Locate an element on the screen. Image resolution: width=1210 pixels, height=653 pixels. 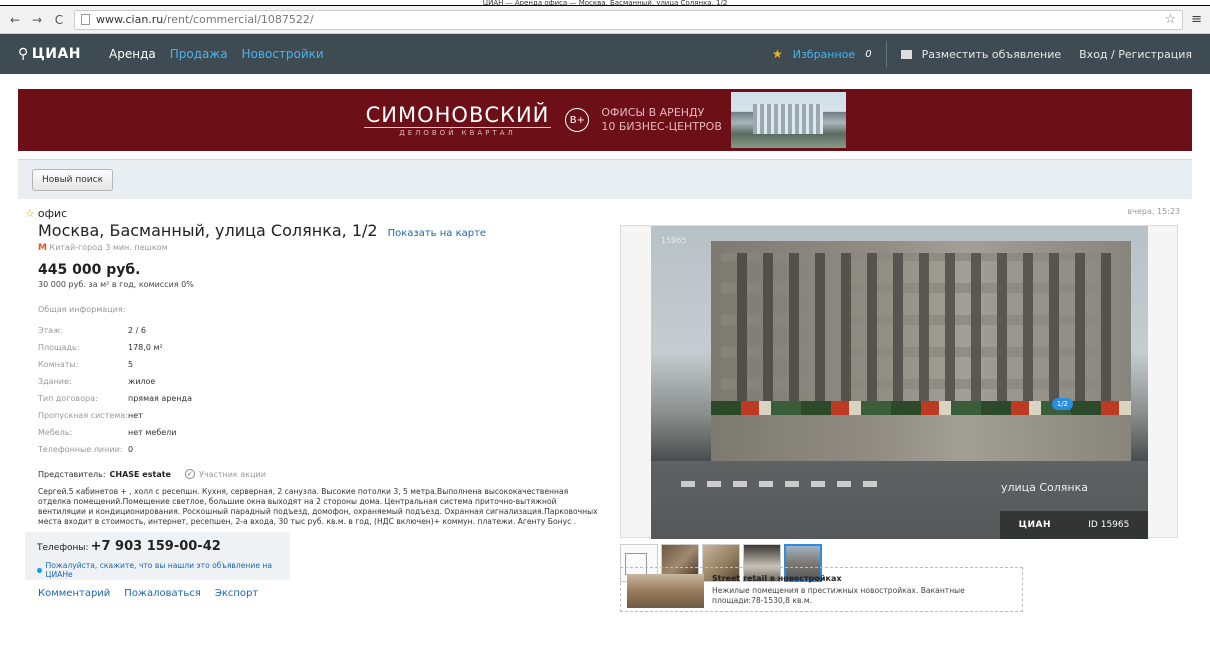
listing-price: 445 000 руб. is located at coordinates (89, 270).